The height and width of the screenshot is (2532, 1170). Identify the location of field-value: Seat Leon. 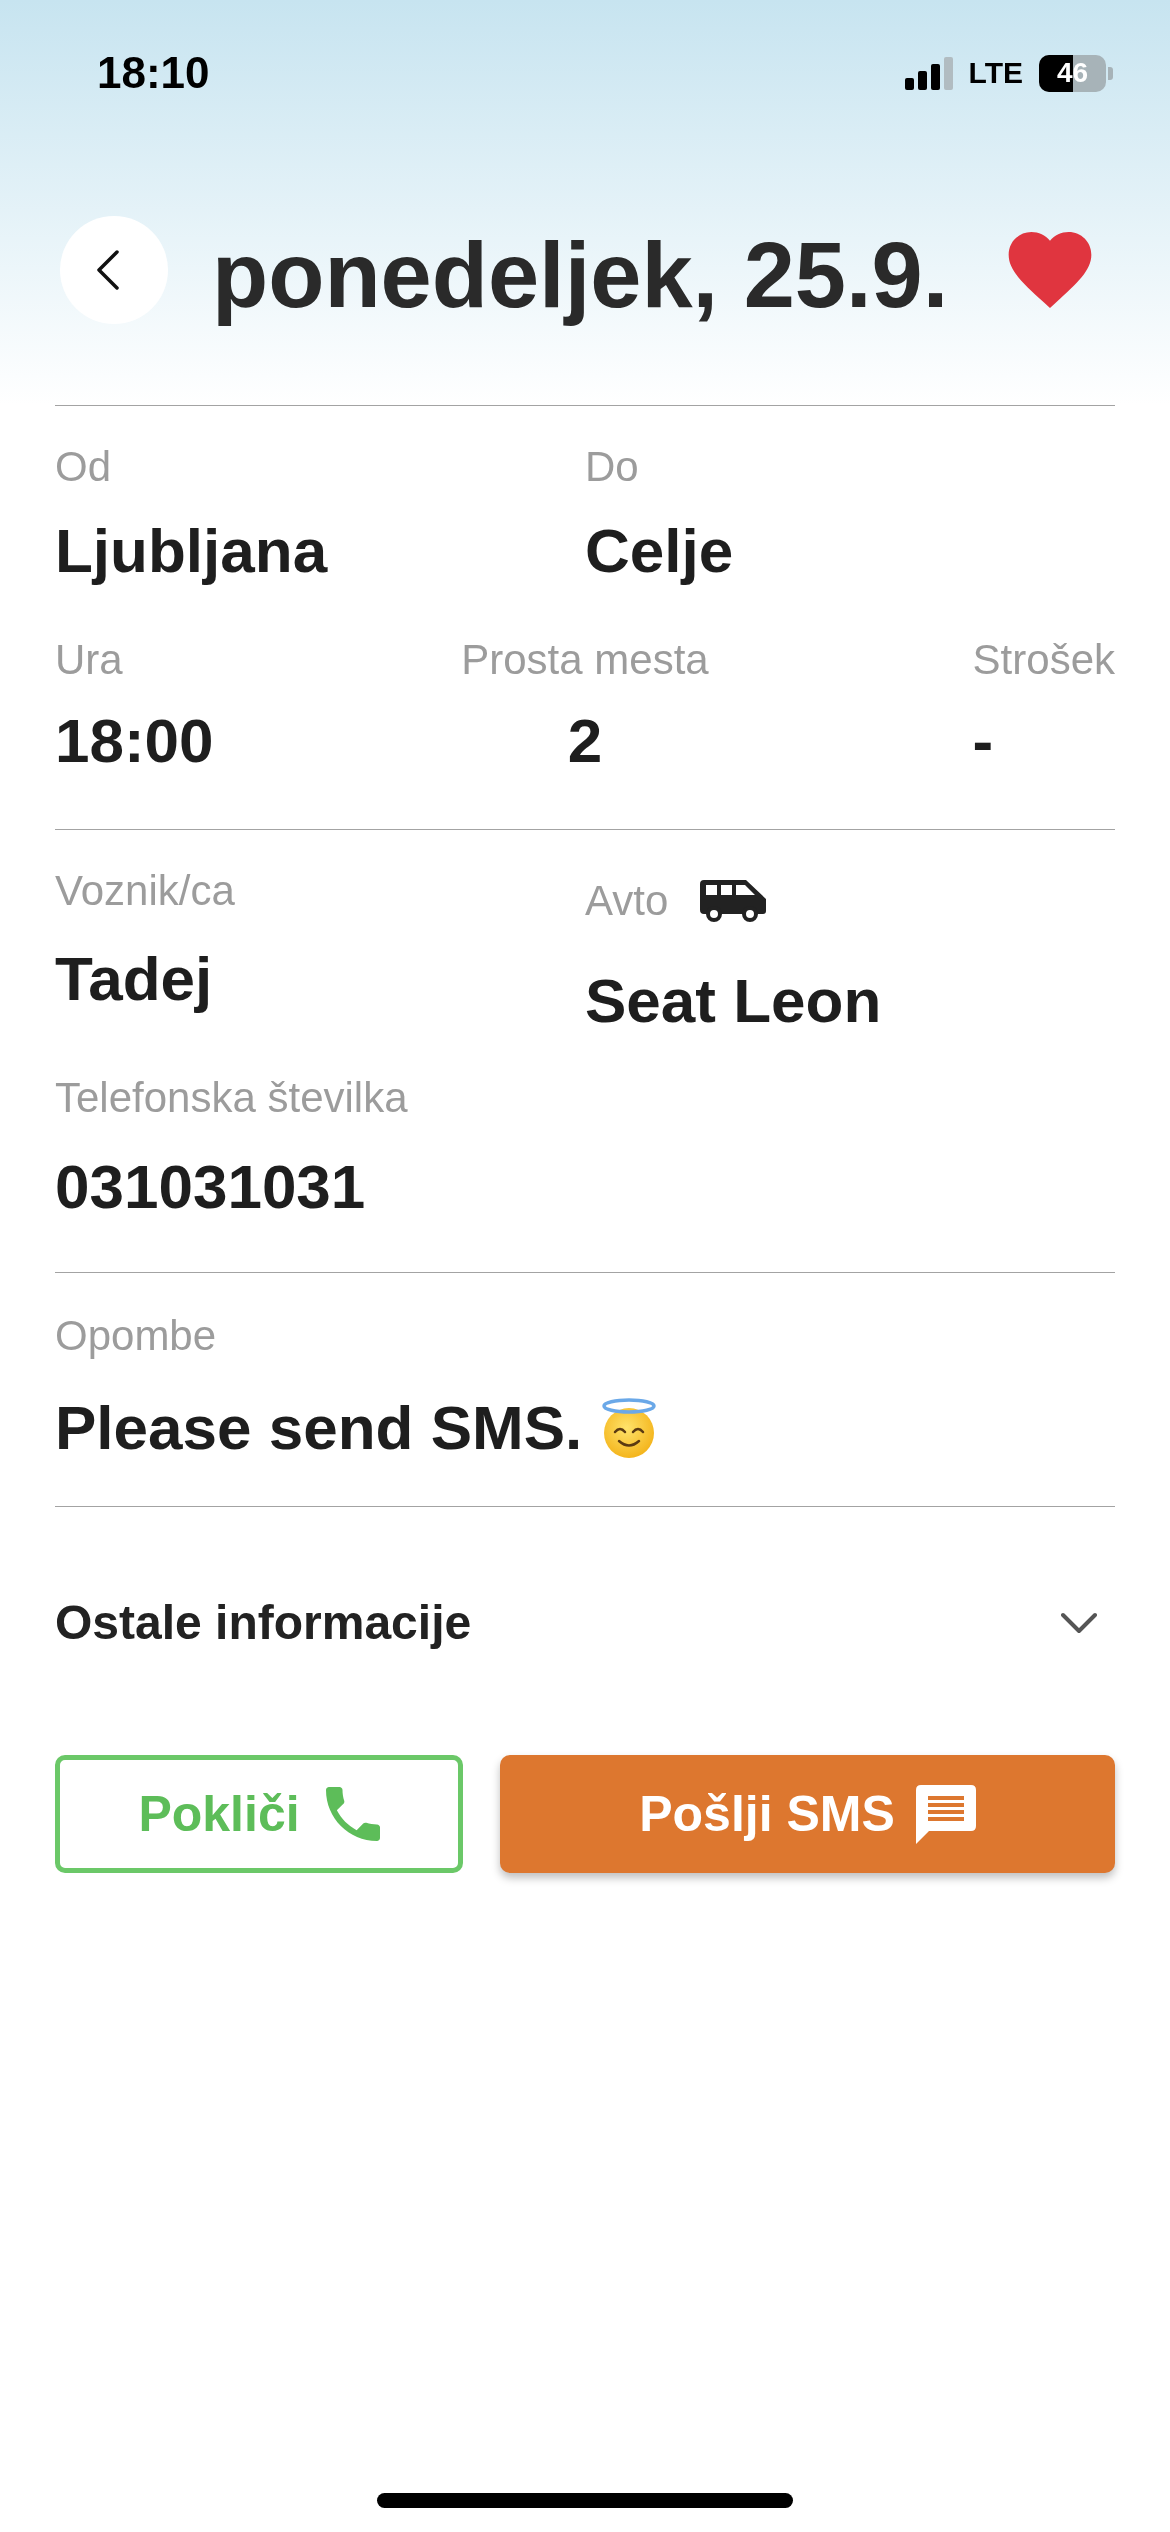
(733, 1001).